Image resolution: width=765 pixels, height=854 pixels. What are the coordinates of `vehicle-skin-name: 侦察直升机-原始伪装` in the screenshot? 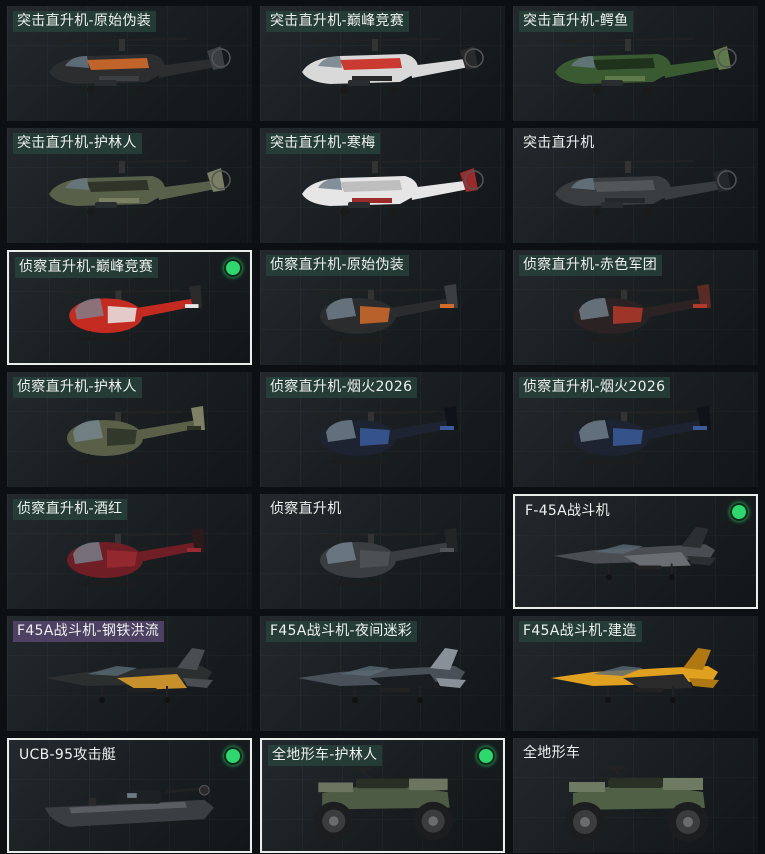 It's located at (338, 265).